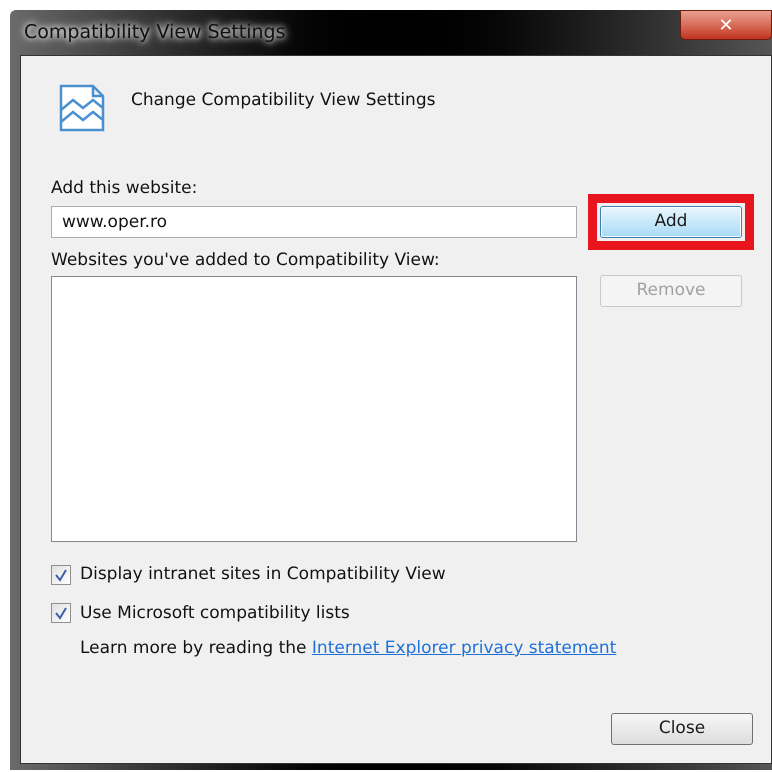 The width and height of the screenshot is (772, 772). Describe the element at coordinates (464, 648) in the screenshot. I see `privacy-link: Internet Explorer privacy statement` at that location.